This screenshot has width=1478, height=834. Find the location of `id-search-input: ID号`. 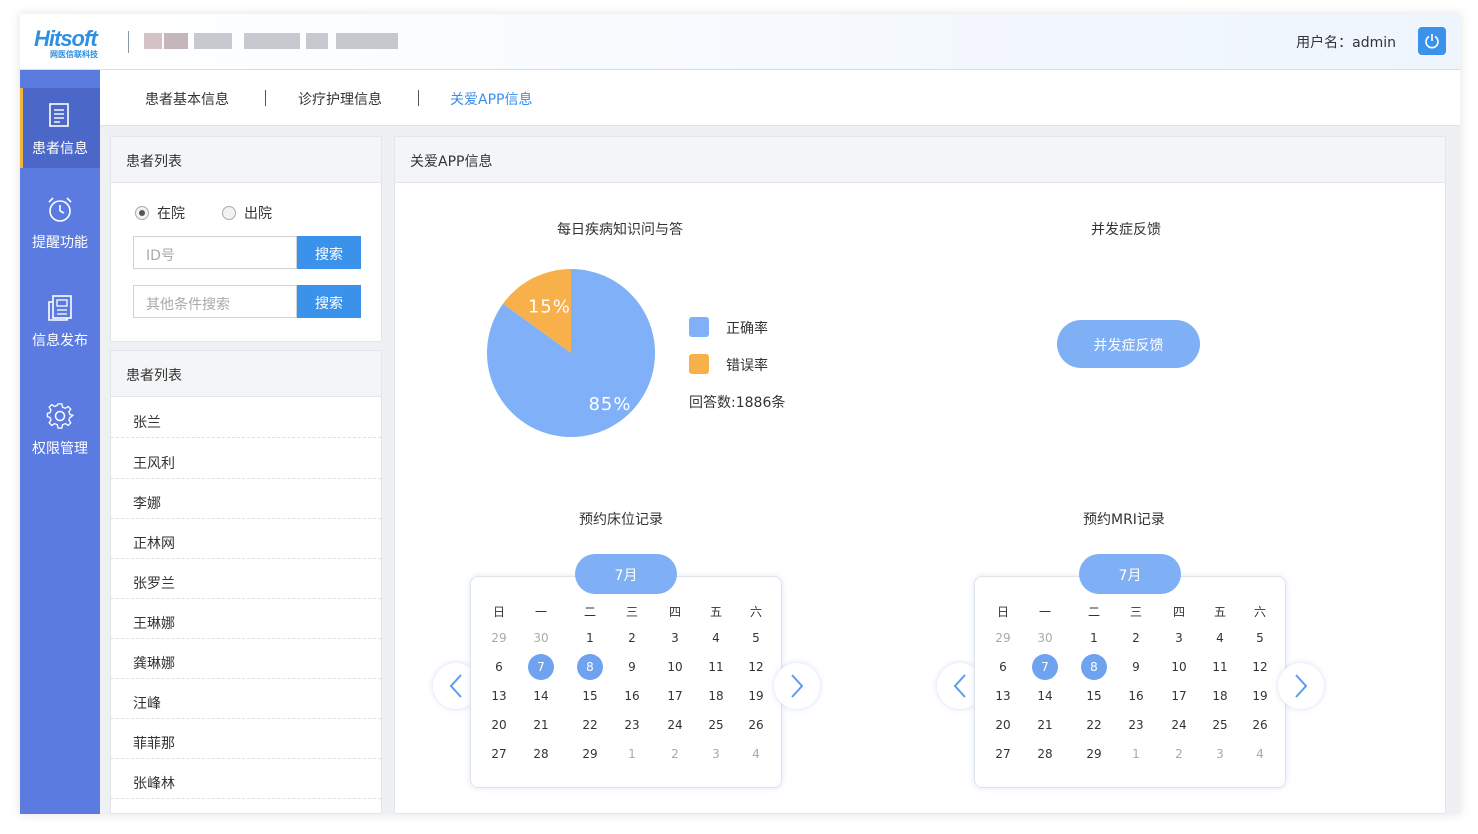

id-search-input: ID号 is located at coordinates (215, 252).